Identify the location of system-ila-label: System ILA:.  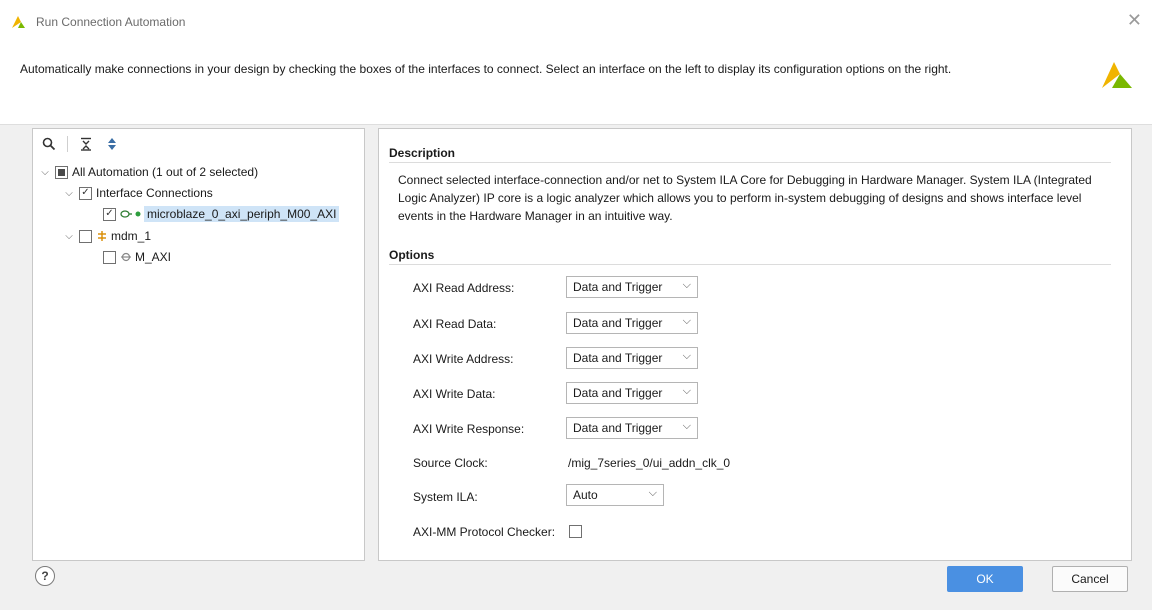
(445, 497).